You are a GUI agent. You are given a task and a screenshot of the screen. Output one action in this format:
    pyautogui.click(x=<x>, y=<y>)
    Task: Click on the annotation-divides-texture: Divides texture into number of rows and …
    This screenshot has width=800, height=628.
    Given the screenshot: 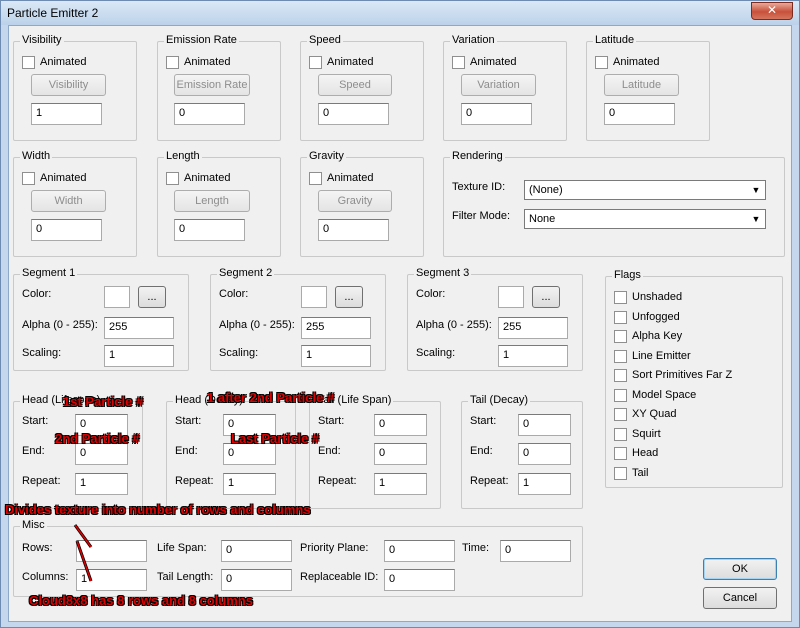 What is the action you would take?
    pyautogui.click(x=158, y=509)
    